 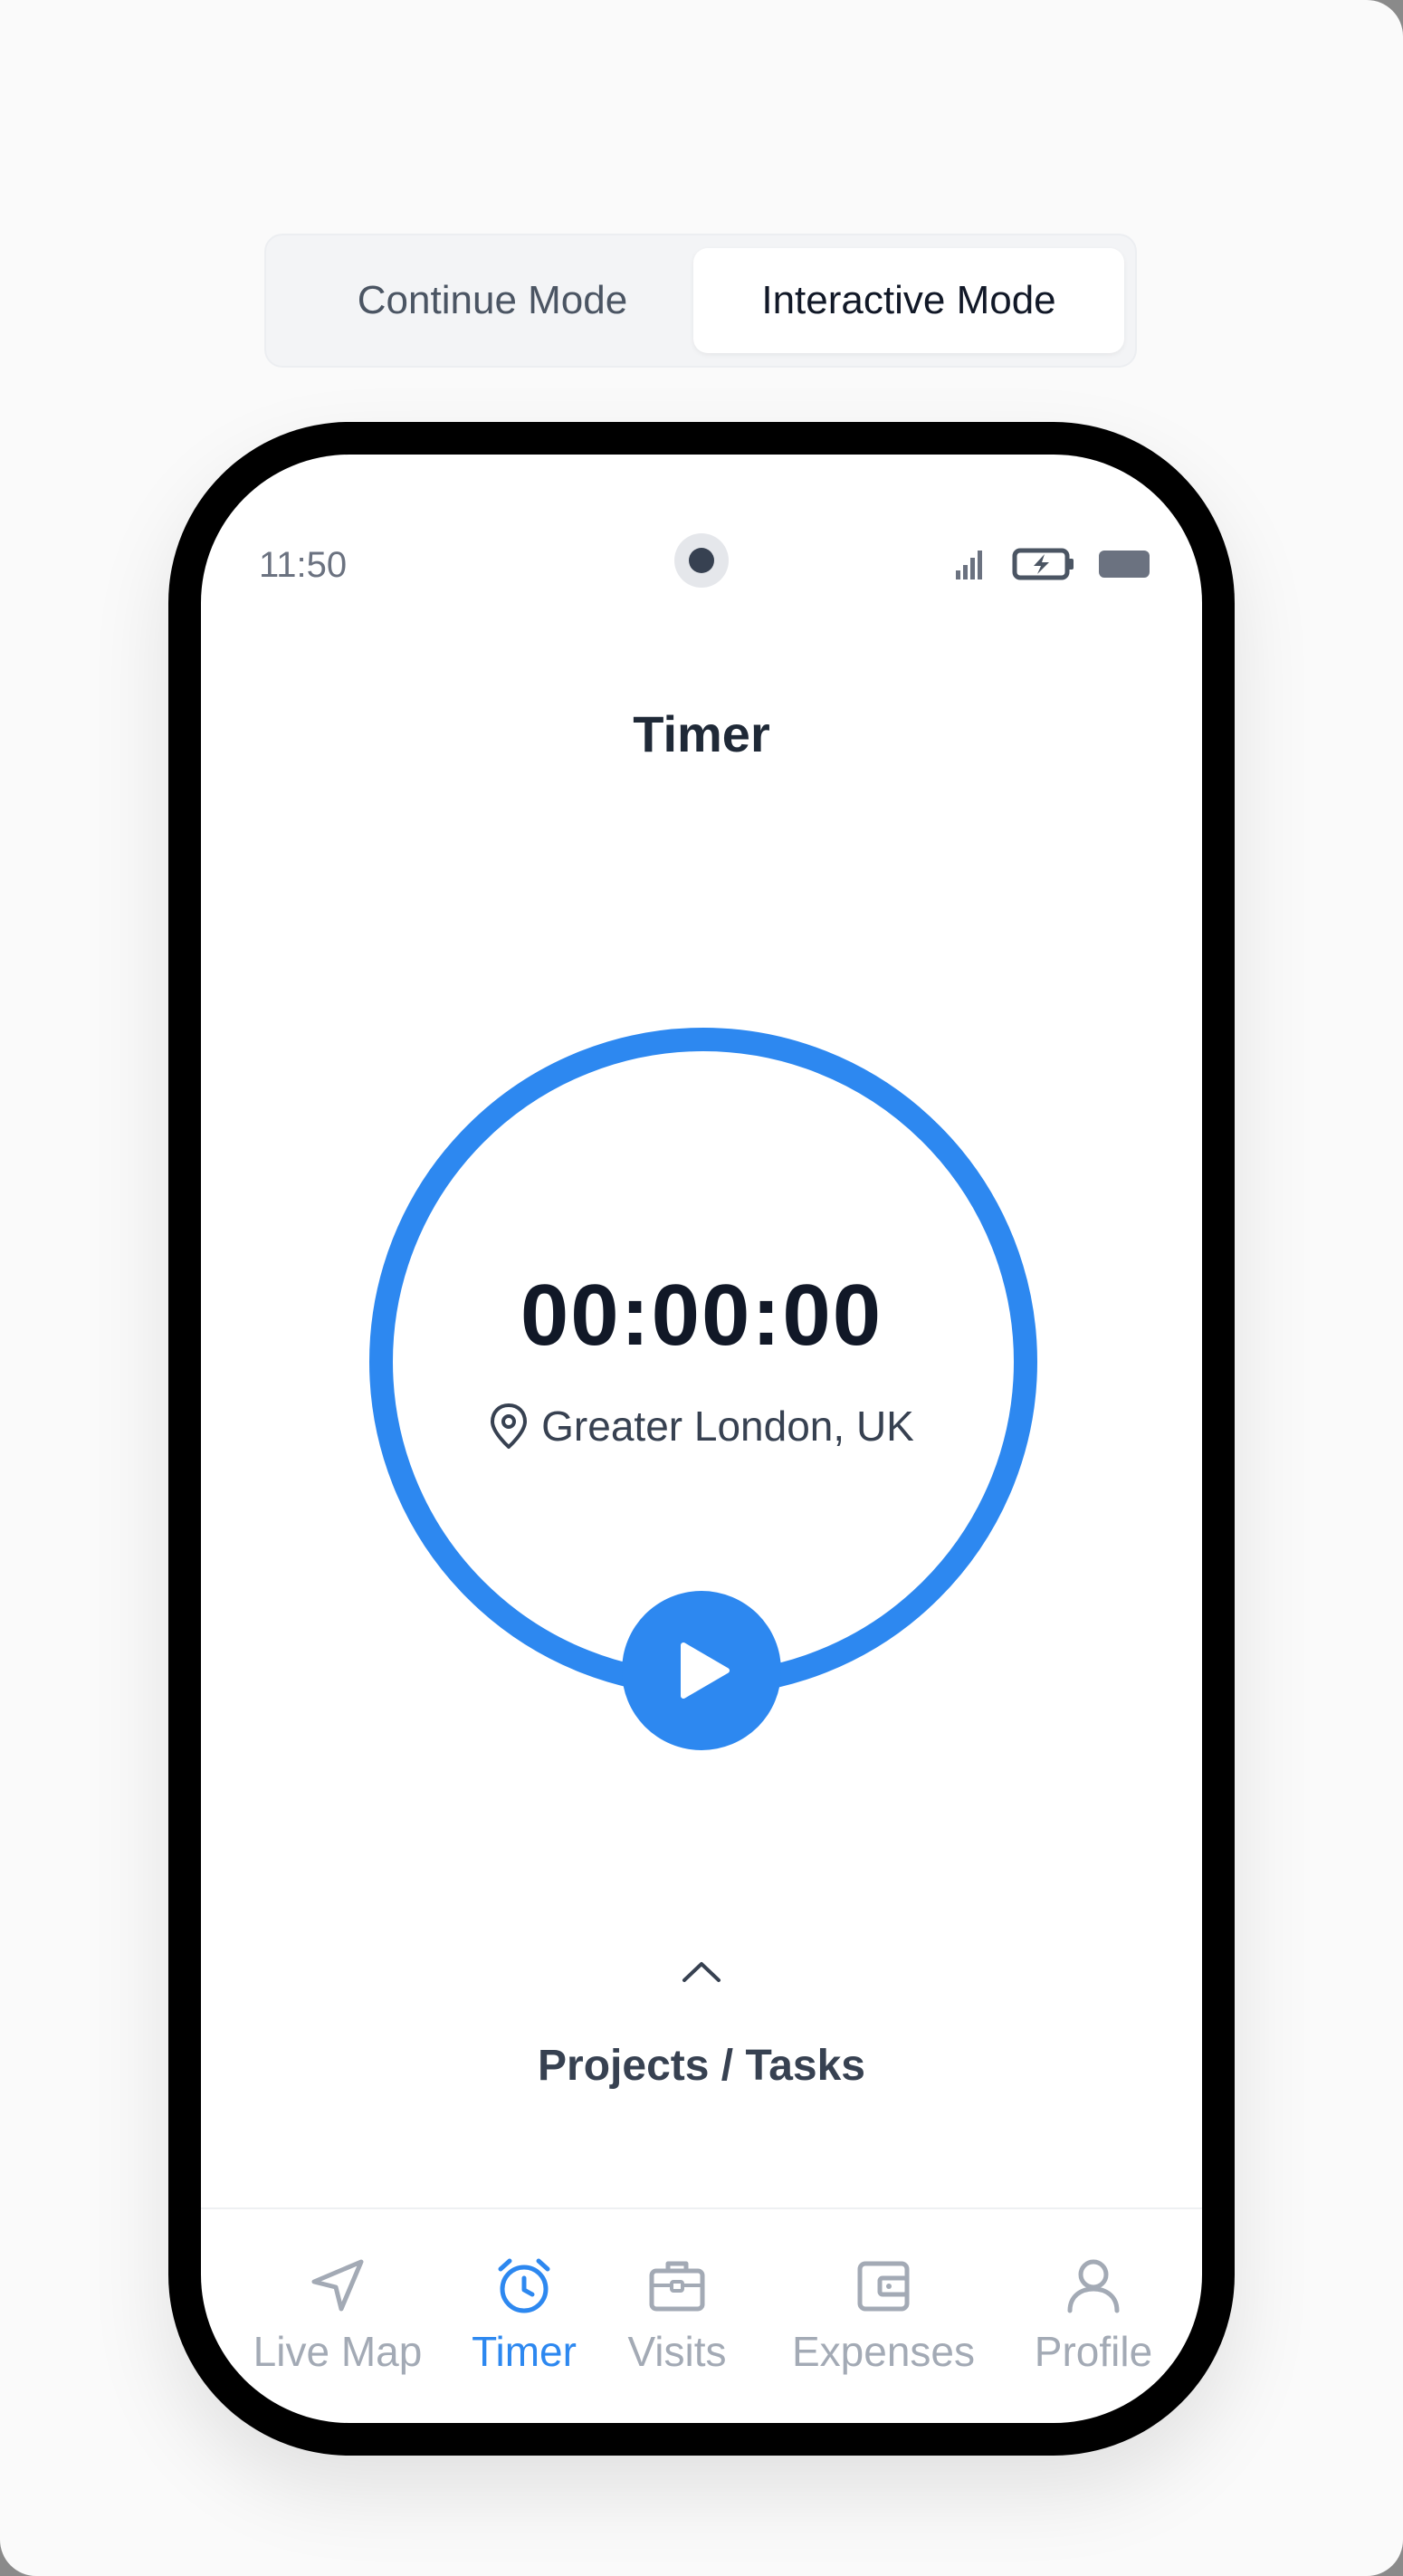 I want to click on alarm-clock-icon, so click(x=524, y=2285).